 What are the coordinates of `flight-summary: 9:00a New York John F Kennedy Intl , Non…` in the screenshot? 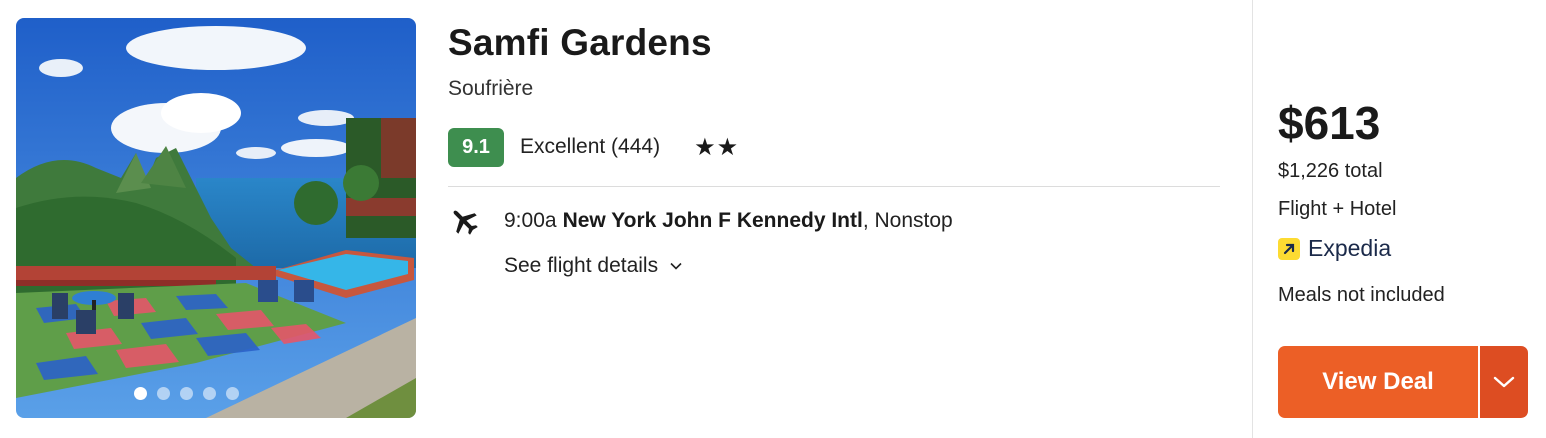 It's located at (700, 221).